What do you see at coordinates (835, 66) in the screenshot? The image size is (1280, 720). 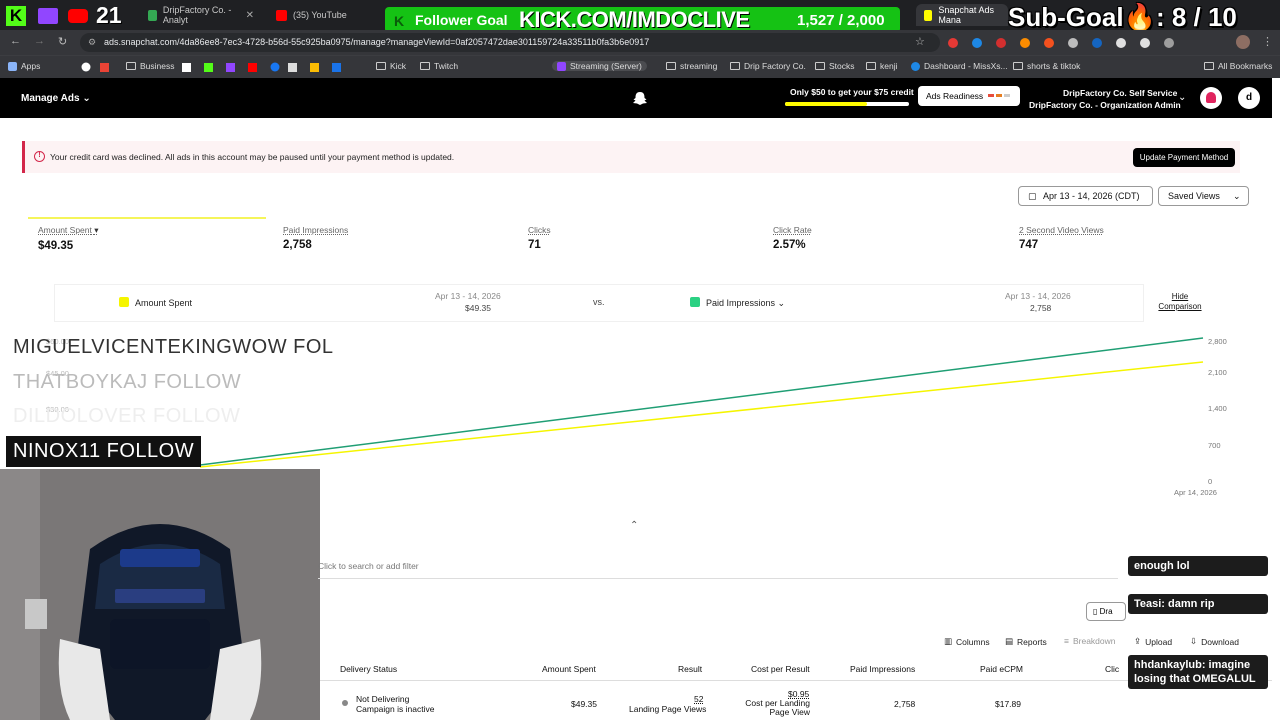 I see `bookmark-stocks: Stocks` at bounding box center [835, 66].